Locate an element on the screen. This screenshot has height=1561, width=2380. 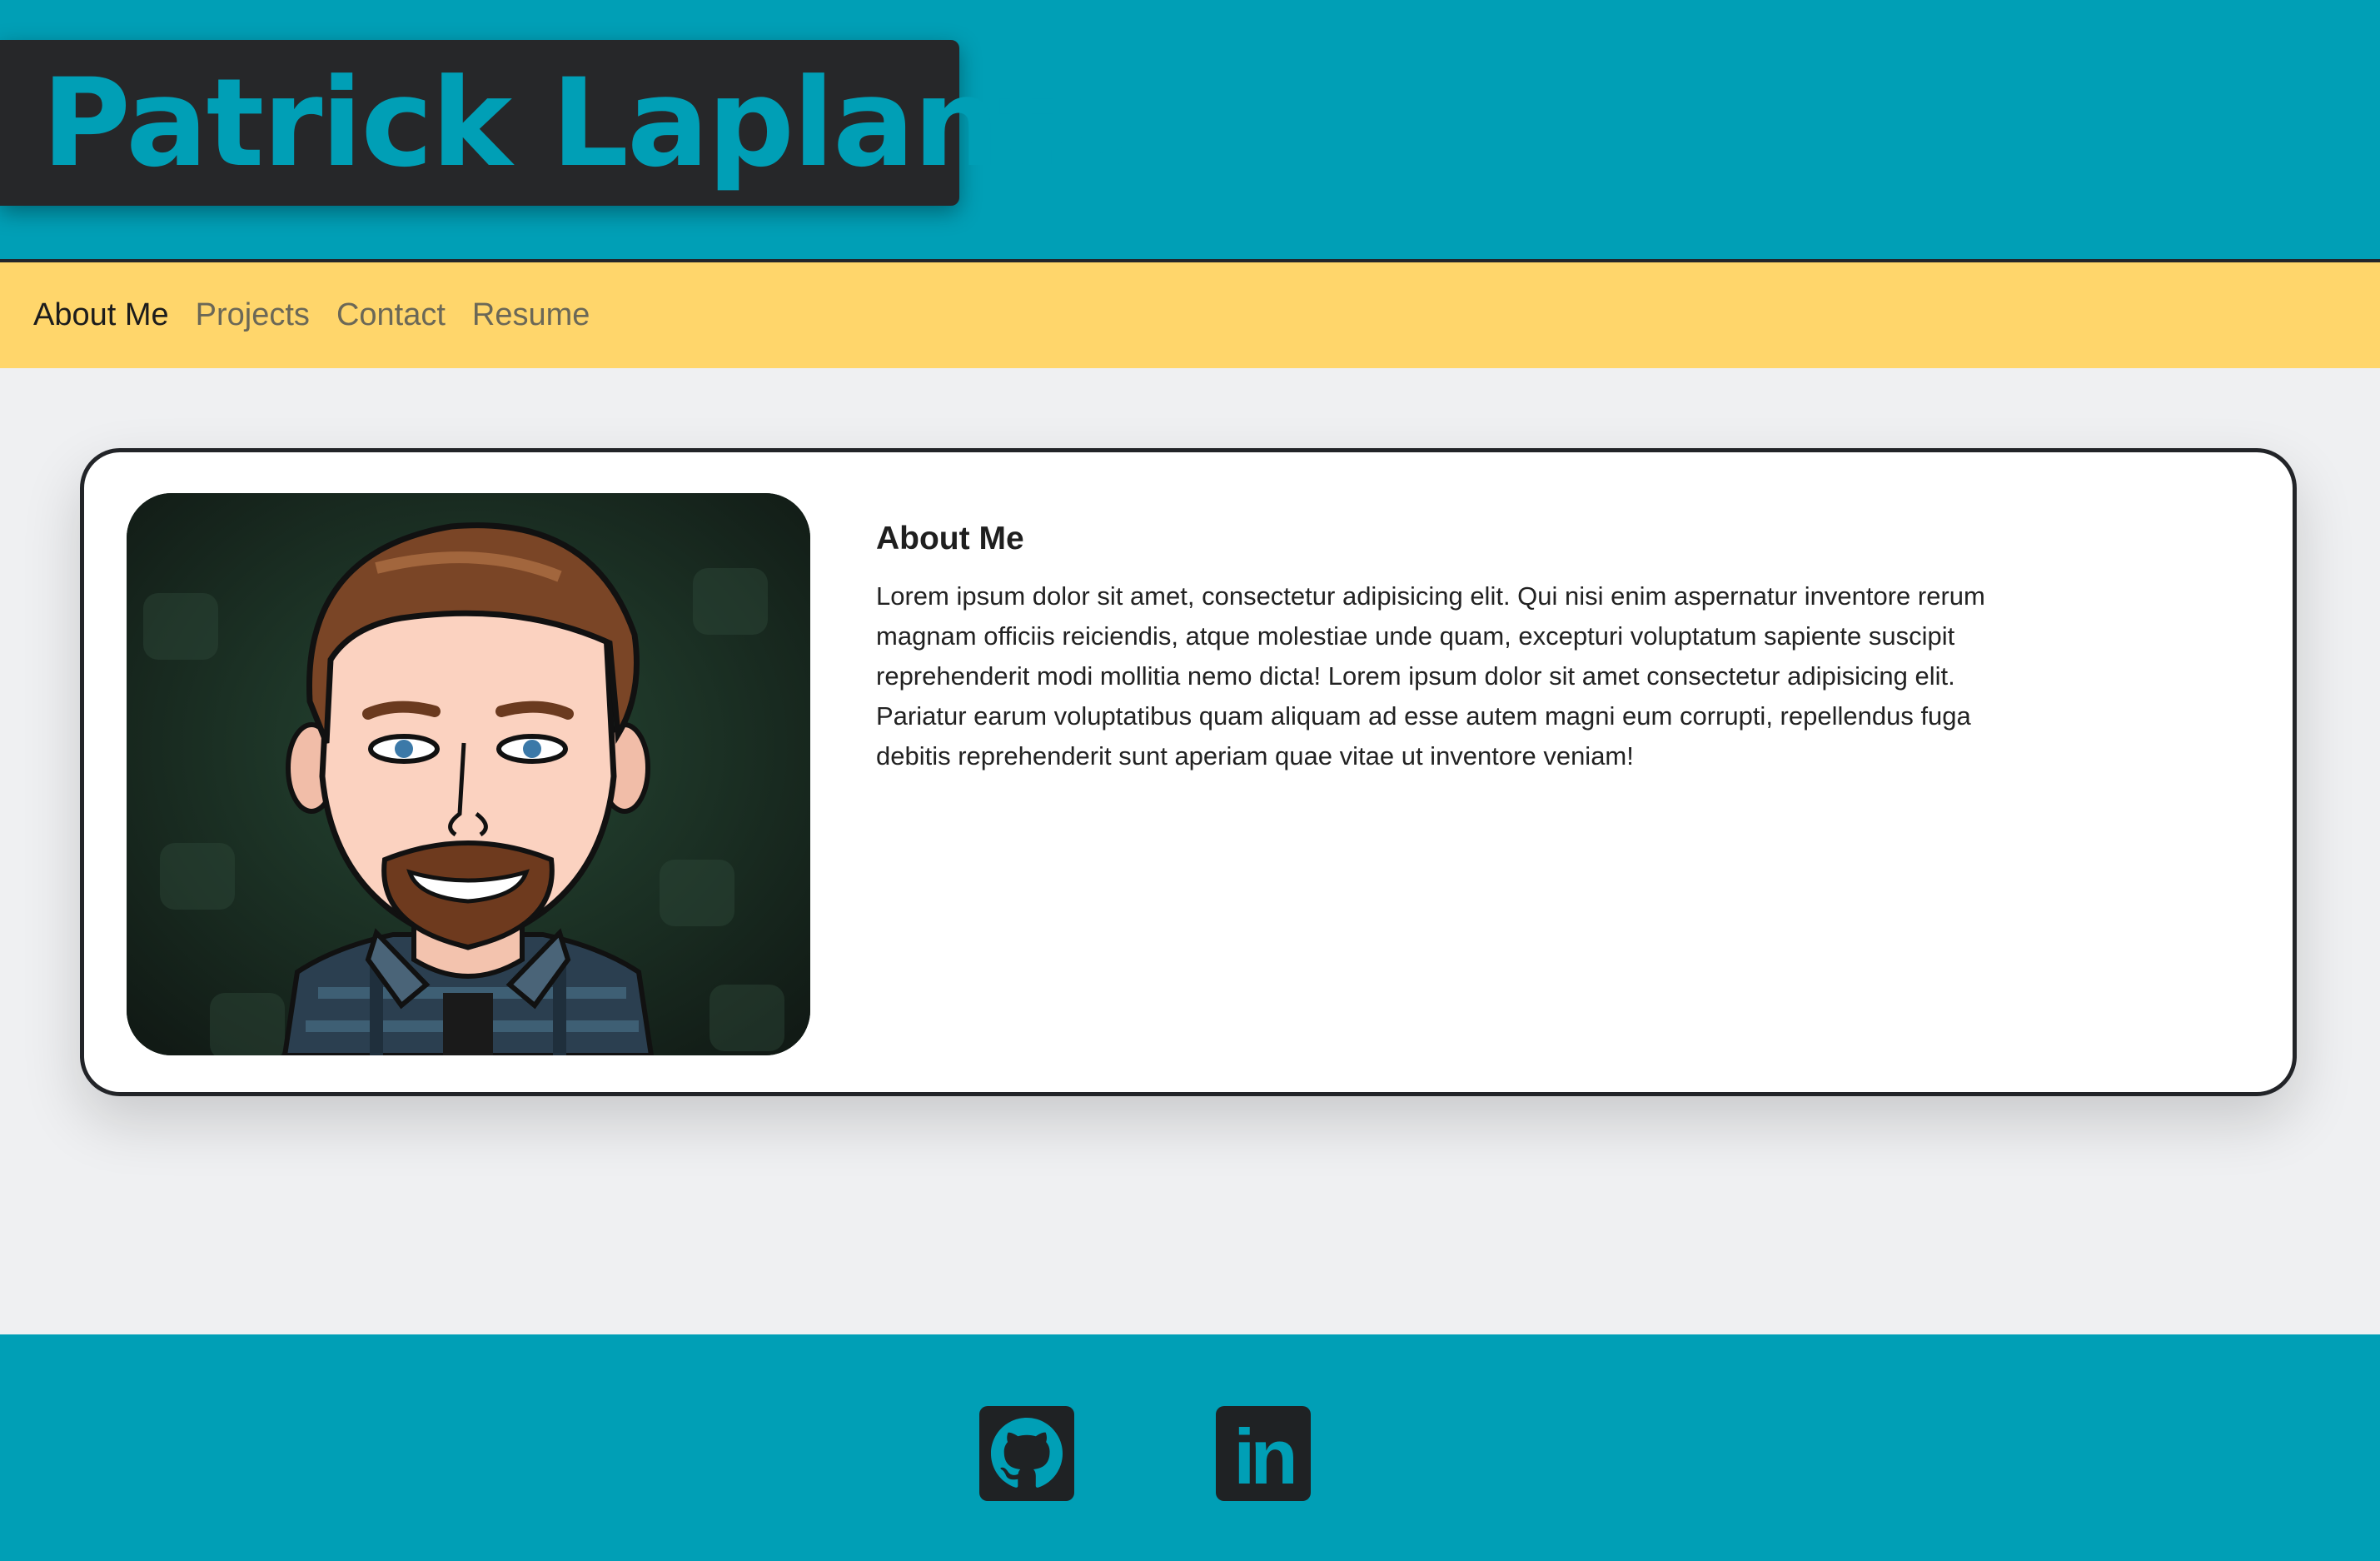
title-box: Patrick Laplante is located at coordinates (568, 123).